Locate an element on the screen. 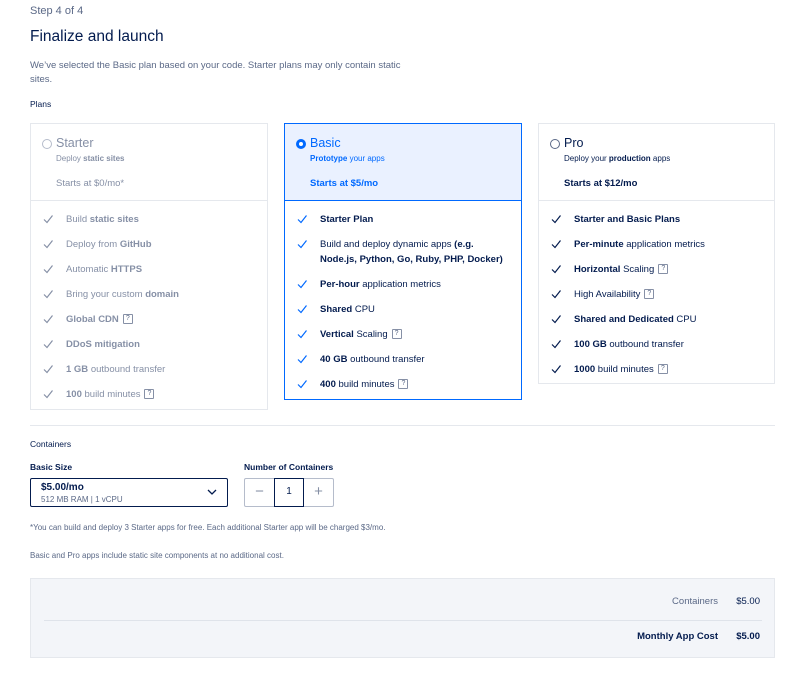 This screenshot has height=673, width=800. section-divider is located at coordinates (402, 425).